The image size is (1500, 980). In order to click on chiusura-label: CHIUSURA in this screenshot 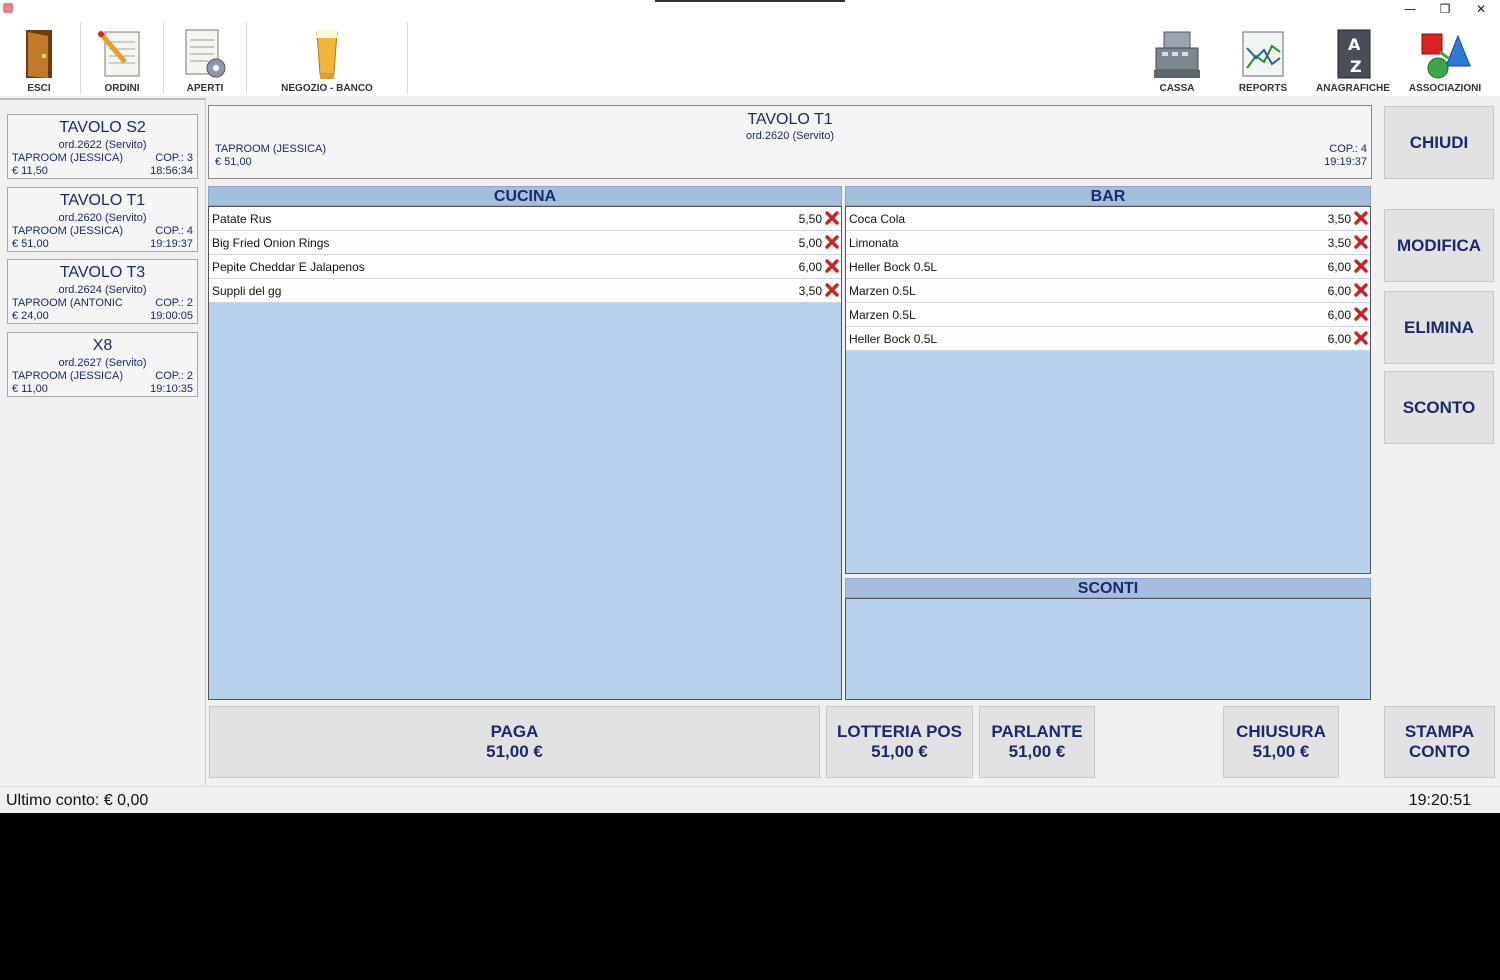, I will do `click(1281, 731)`.